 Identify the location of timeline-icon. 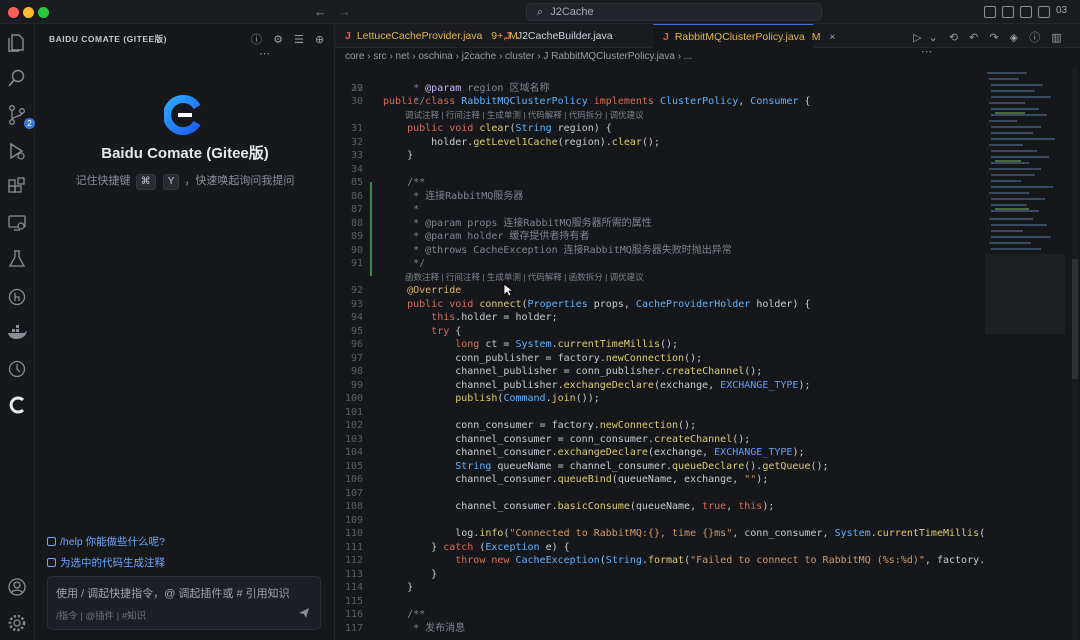
(17, 369).